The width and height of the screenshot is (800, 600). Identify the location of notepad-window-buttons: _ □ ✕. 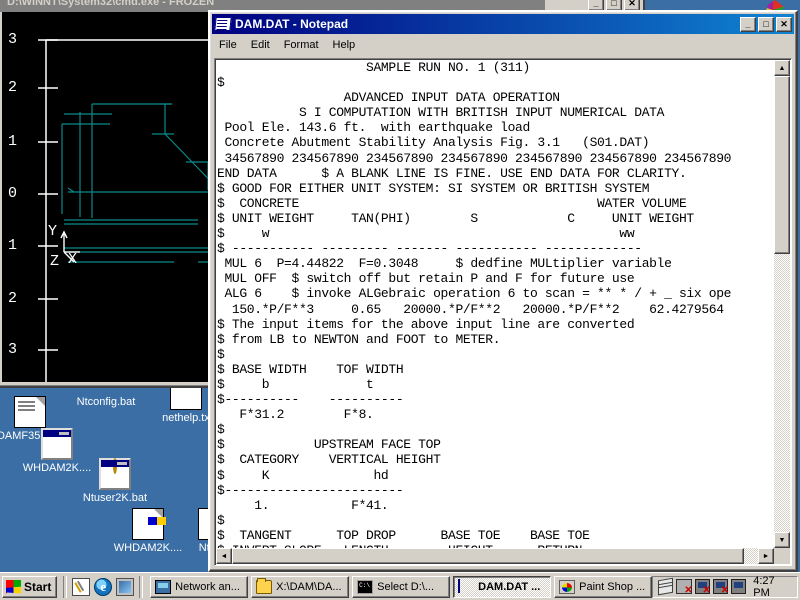
(767, 24).